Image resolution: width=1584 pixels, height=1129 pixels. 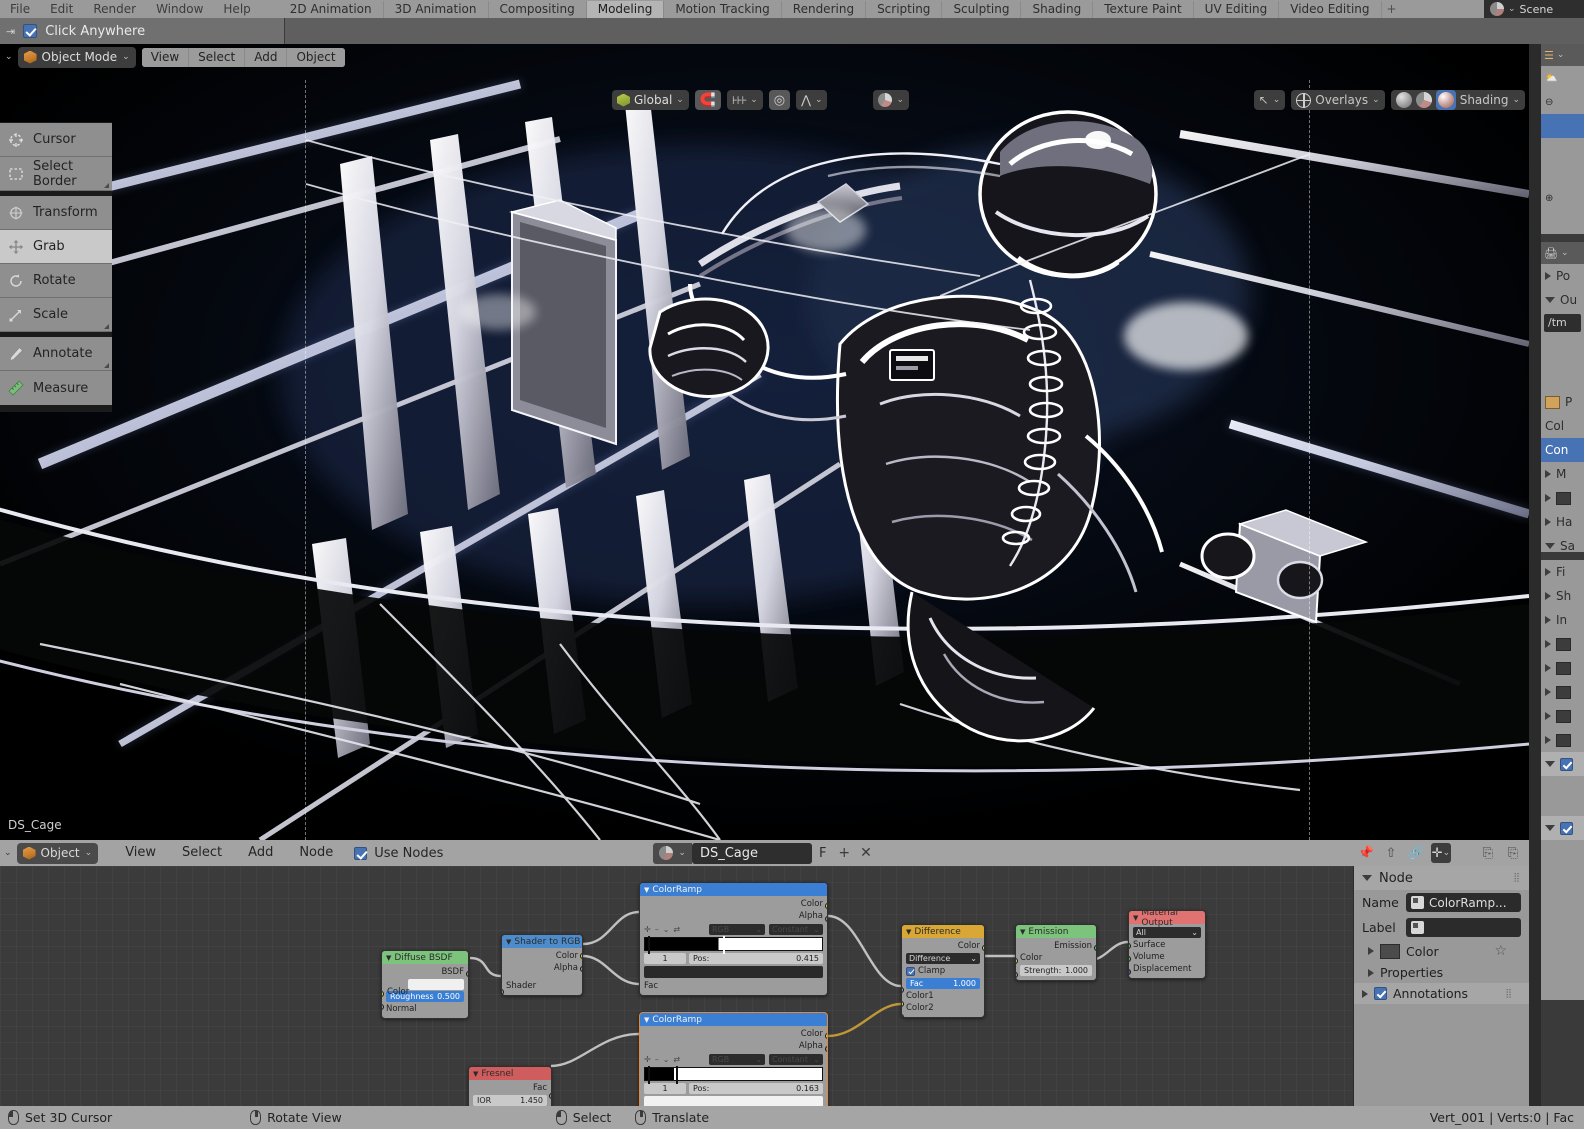 What do you see at coordinates (1330, 9) in the screenshot?
I see `workspace-tab-video-editing: Video Editing` at bounding box center [1330, 9].